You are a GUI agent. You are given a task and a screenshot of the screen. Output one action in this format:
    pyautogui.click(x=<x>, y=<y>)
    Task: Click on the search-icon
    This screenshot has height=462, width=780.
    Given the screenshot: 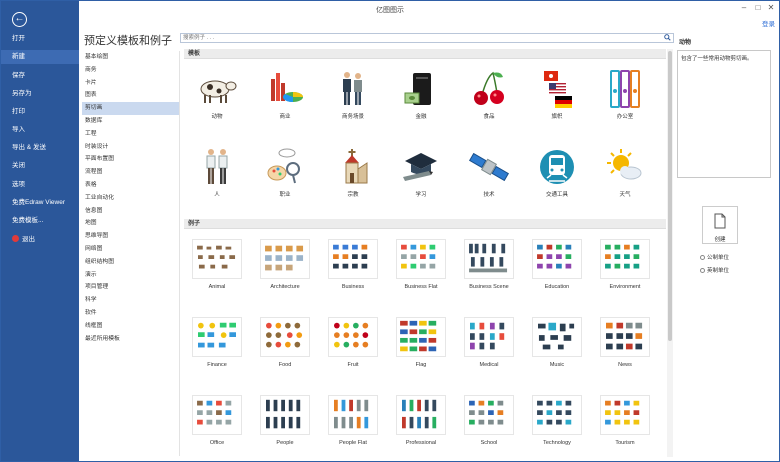 What is the action you would take?
    pyautogui.click(x=667, y=37)
    